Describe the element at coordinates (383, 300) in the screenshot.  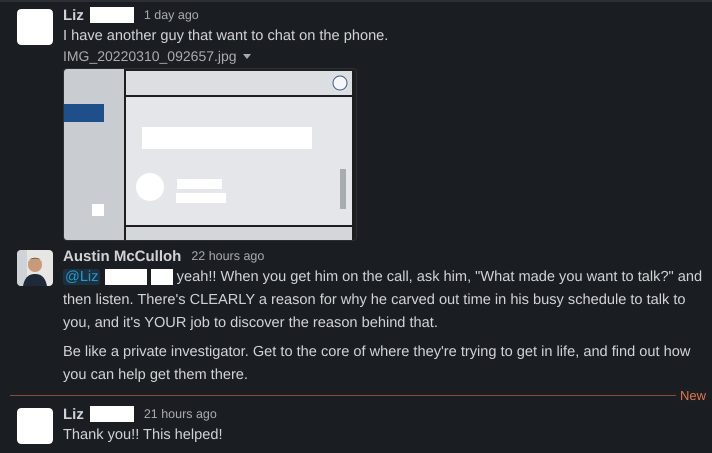
I see `message-text: @Liz yeah!! When you get him on the call, ask him, "What made you want to talk?" and then listen. There's CLEARLY a reason for why he carved out time in his busy schedule to talk to you, and it's YOUR job to discover the reason behind that.` at that location.